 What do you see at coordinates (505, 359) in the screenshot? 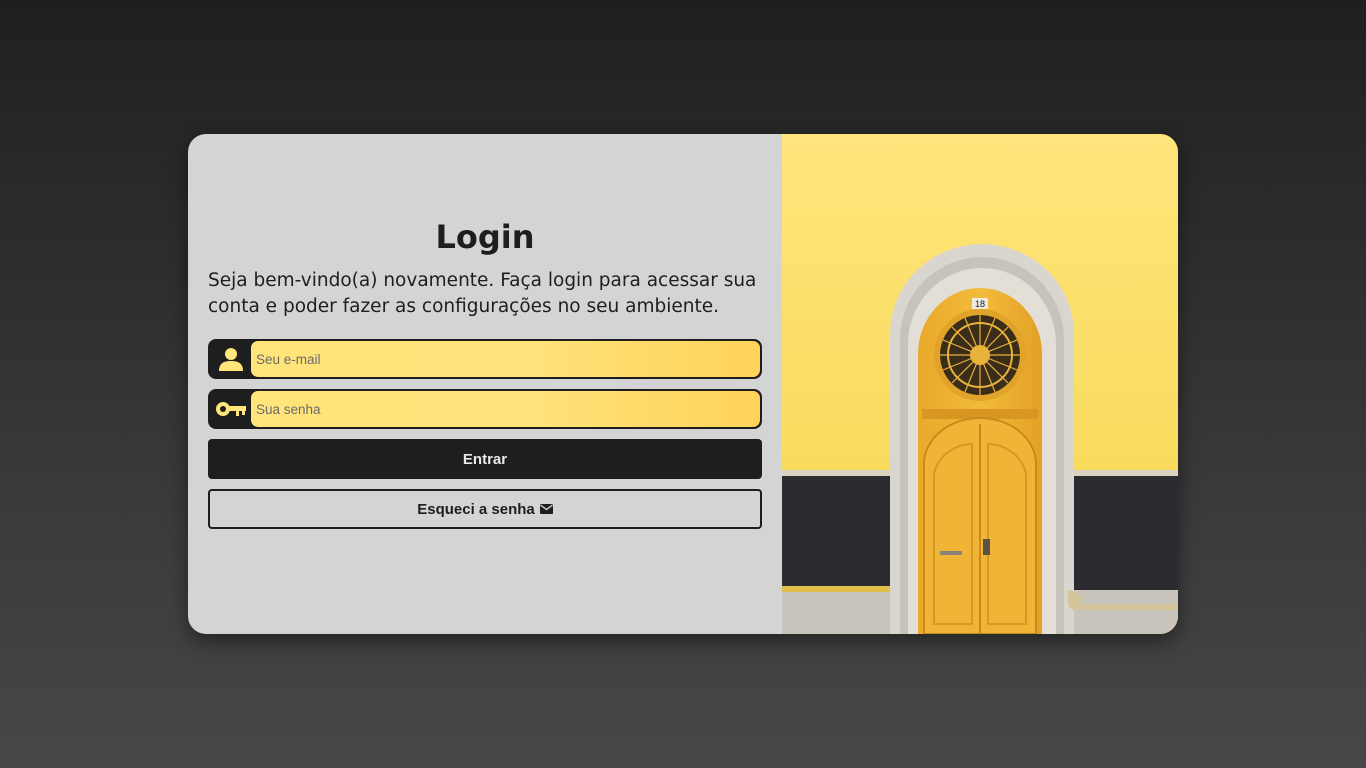
I see `email-input` at bounding box center [505, 359].